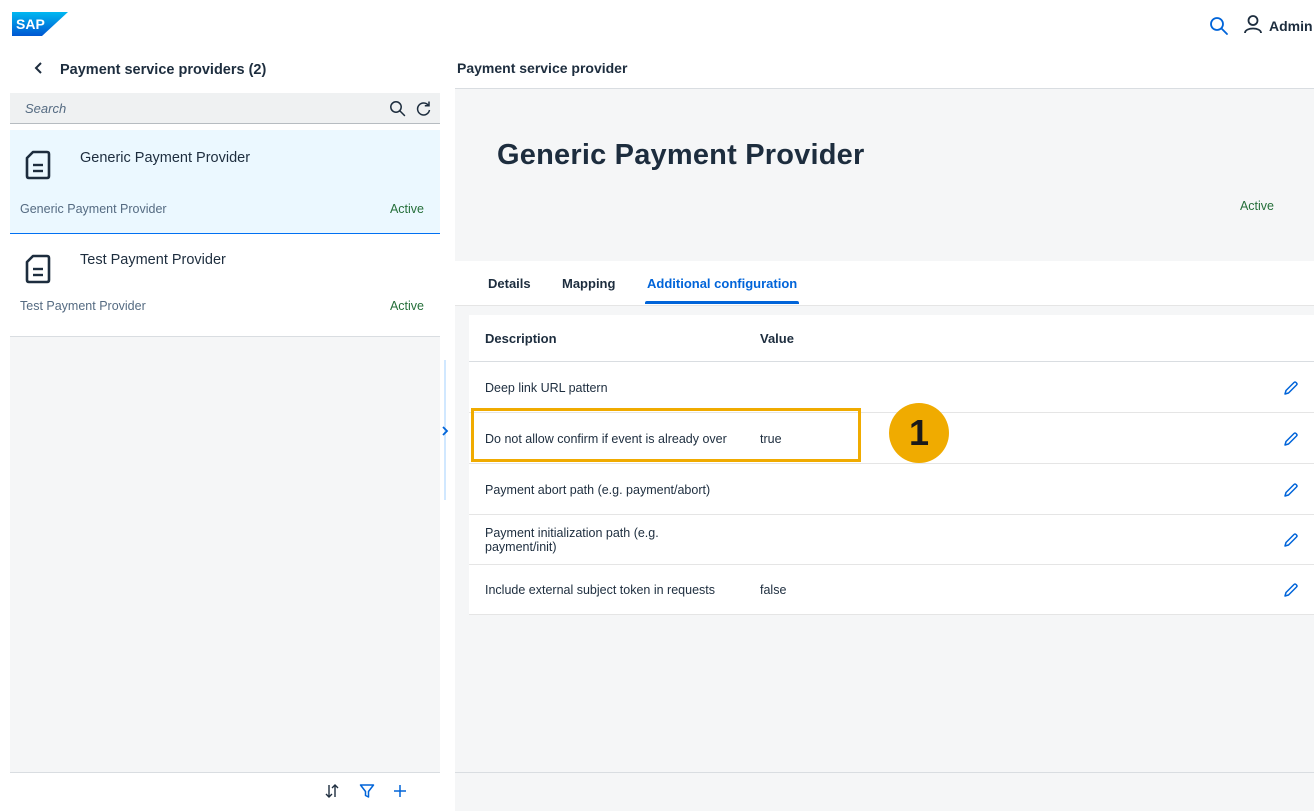 The height and width of the screenshot is (811, 1314). I want to click on table-row: Deep link URL pattern, so click(891, 388).